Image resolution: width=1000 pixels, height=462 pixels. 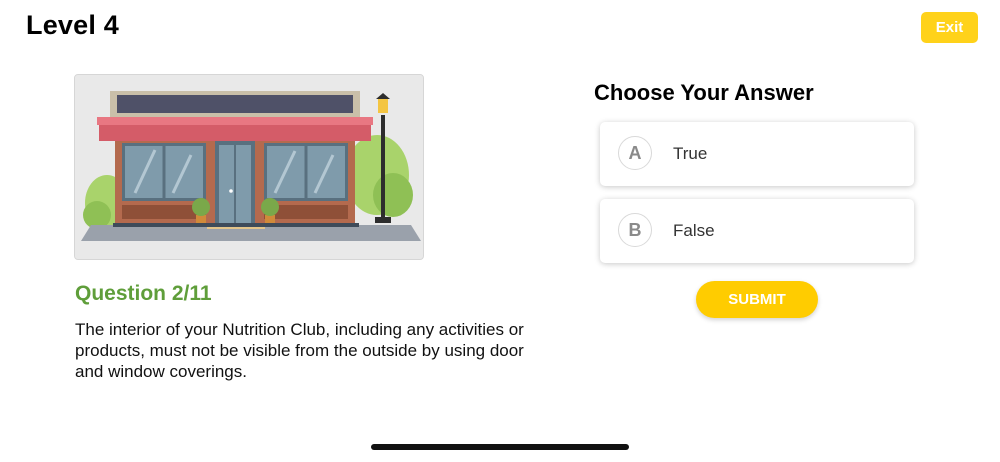 What do you see at coordinates (757, 299) in the screenshot?
I see `submit-button: SUBMIT` at bounding box center [757, 299].